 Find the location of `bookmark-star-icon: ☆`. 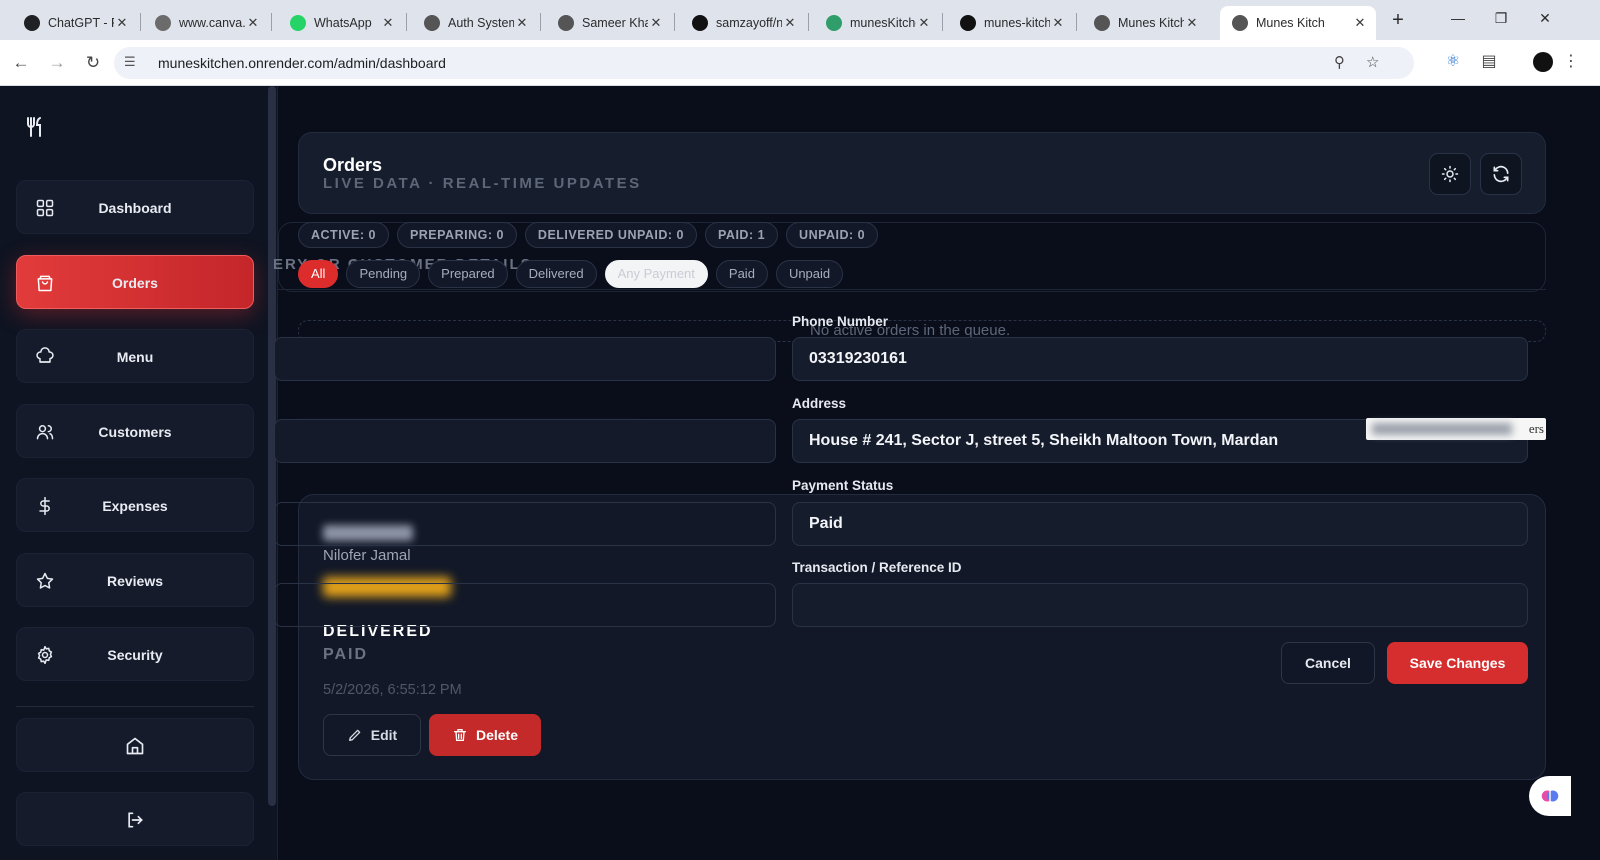

bookmark-star-icon: ☆ is located at coordinates (1372, 62).